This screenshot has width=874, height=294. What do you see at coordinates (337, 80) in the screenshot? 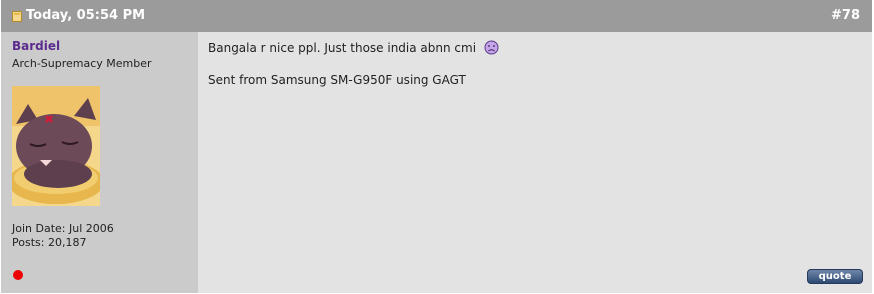
I see `signature-line: Sent from Samsung SM-G950F using GAGT` at bounding box center [337, 80].